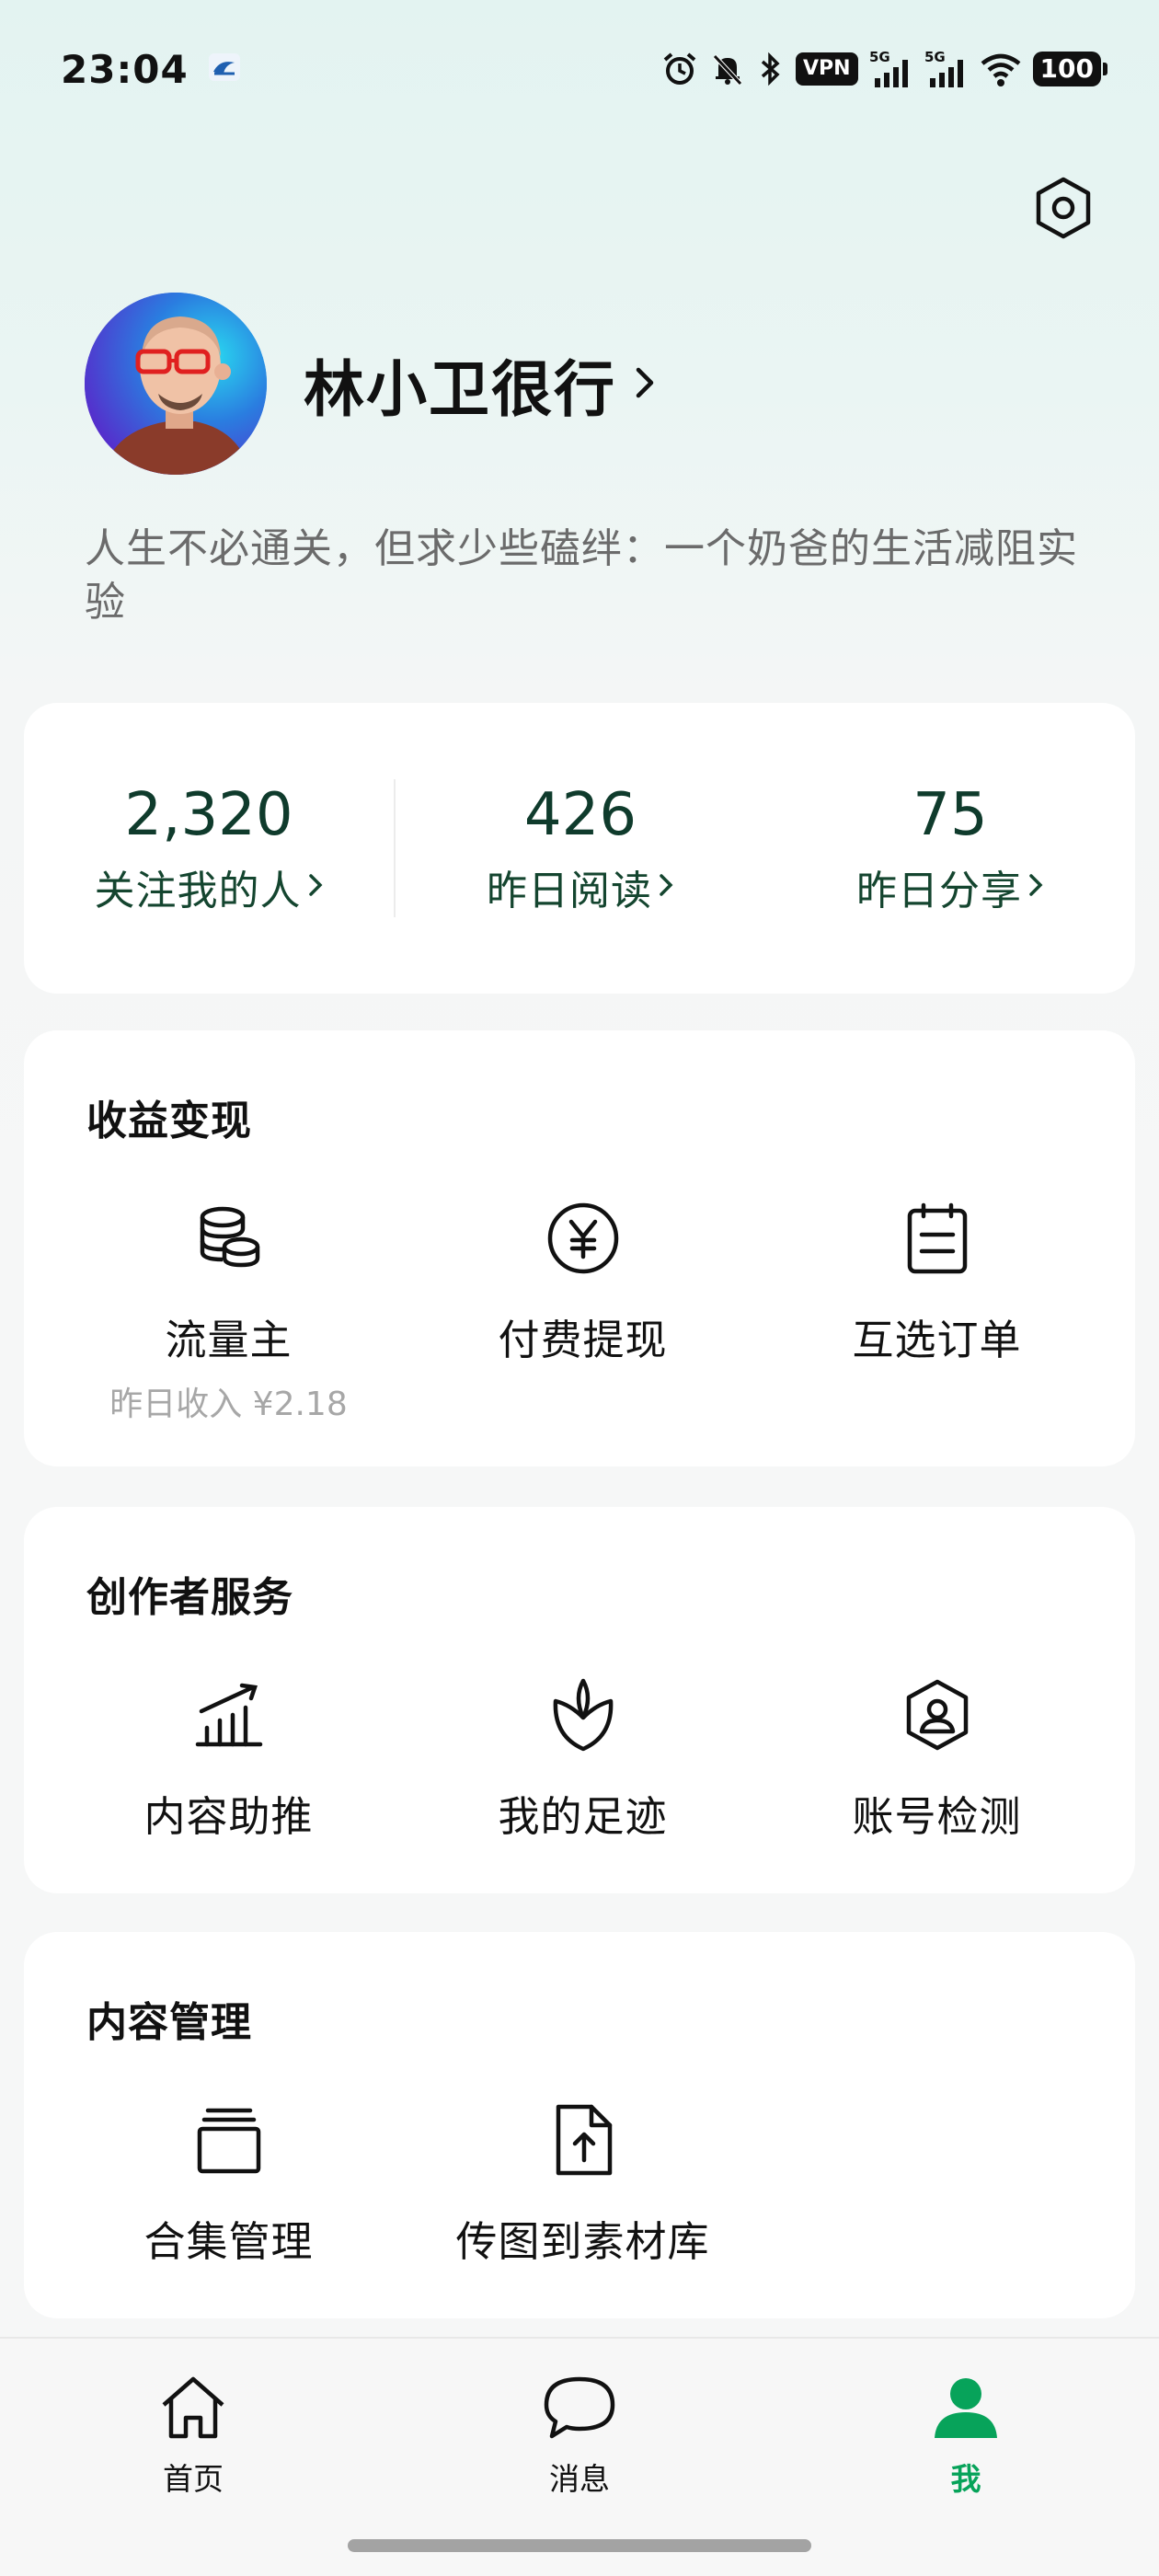 This screenshot has height=2576, width=1159. I want to click on home-icon, so click(193, 2409).